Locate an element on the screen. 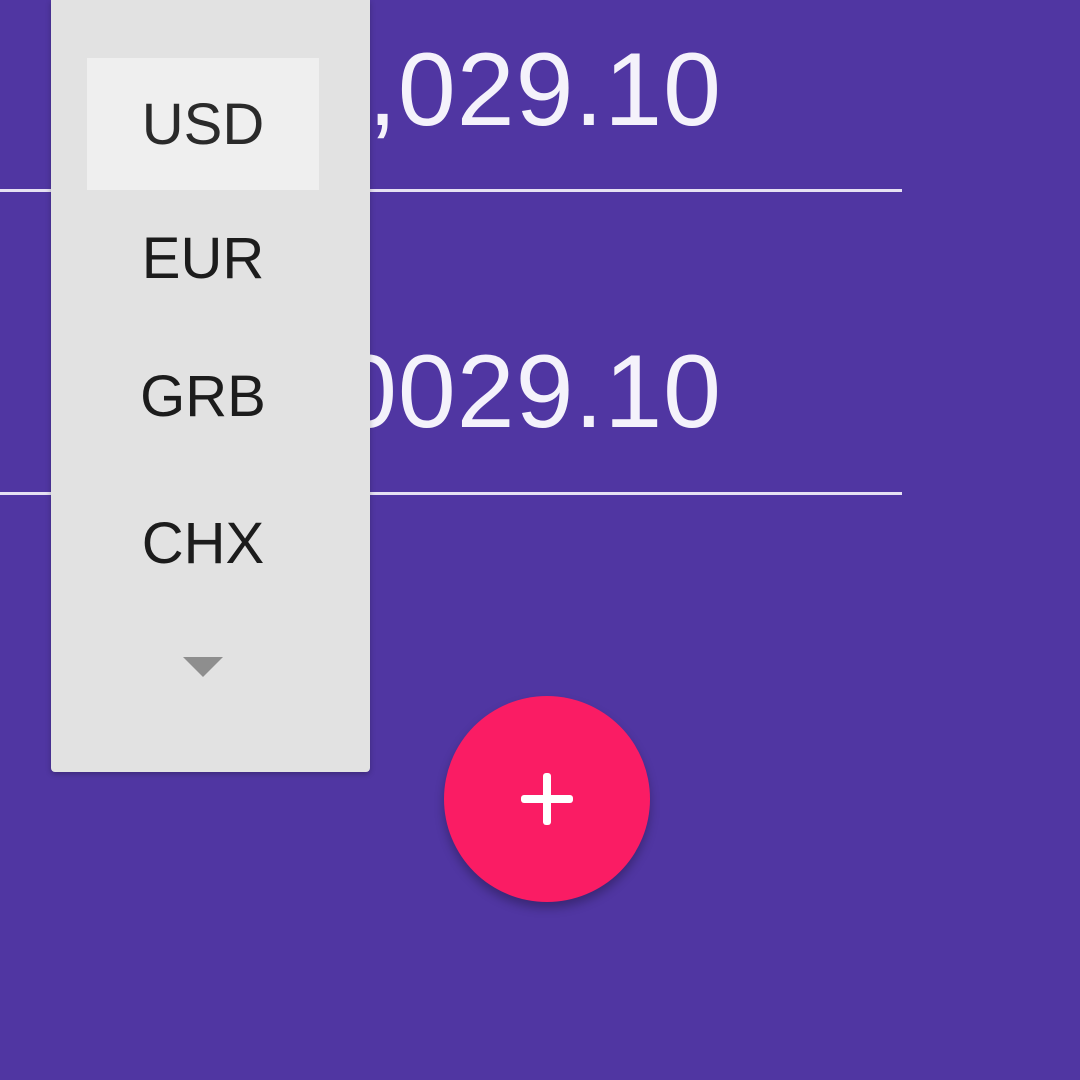 Image resolution: width=1080 pixels, height=1080 pixels. currency-option-usd: USD is located at coordinates (203, 124).